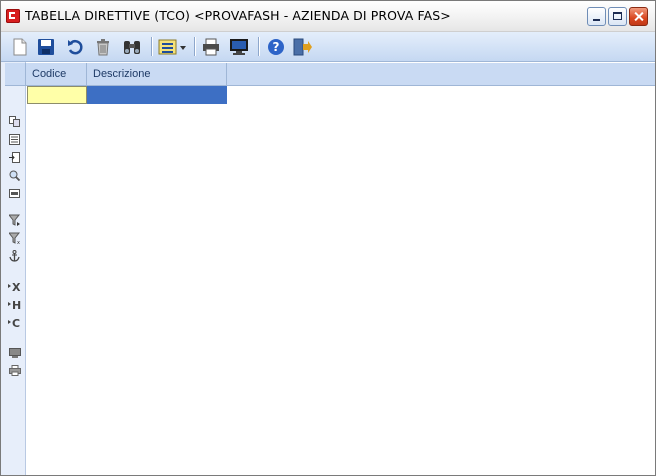 Image resolution: width=656 pixels, height=476 pixels. What do you see at coordinates (56, 74) in the screenshot?
I see `column-header-codice: Codice` at bounding box center [56, 74].